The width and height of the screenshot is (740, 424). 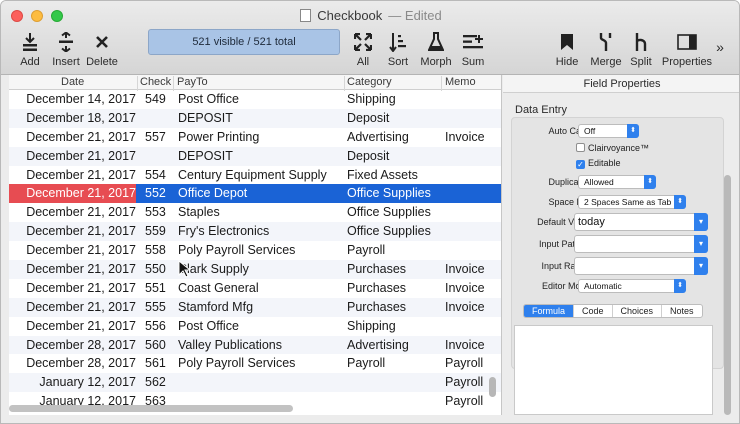 What do you see at coordinates (72, 82) in the screenshot?
I see `column-header-date: Date` at bounding box center [72, 82].